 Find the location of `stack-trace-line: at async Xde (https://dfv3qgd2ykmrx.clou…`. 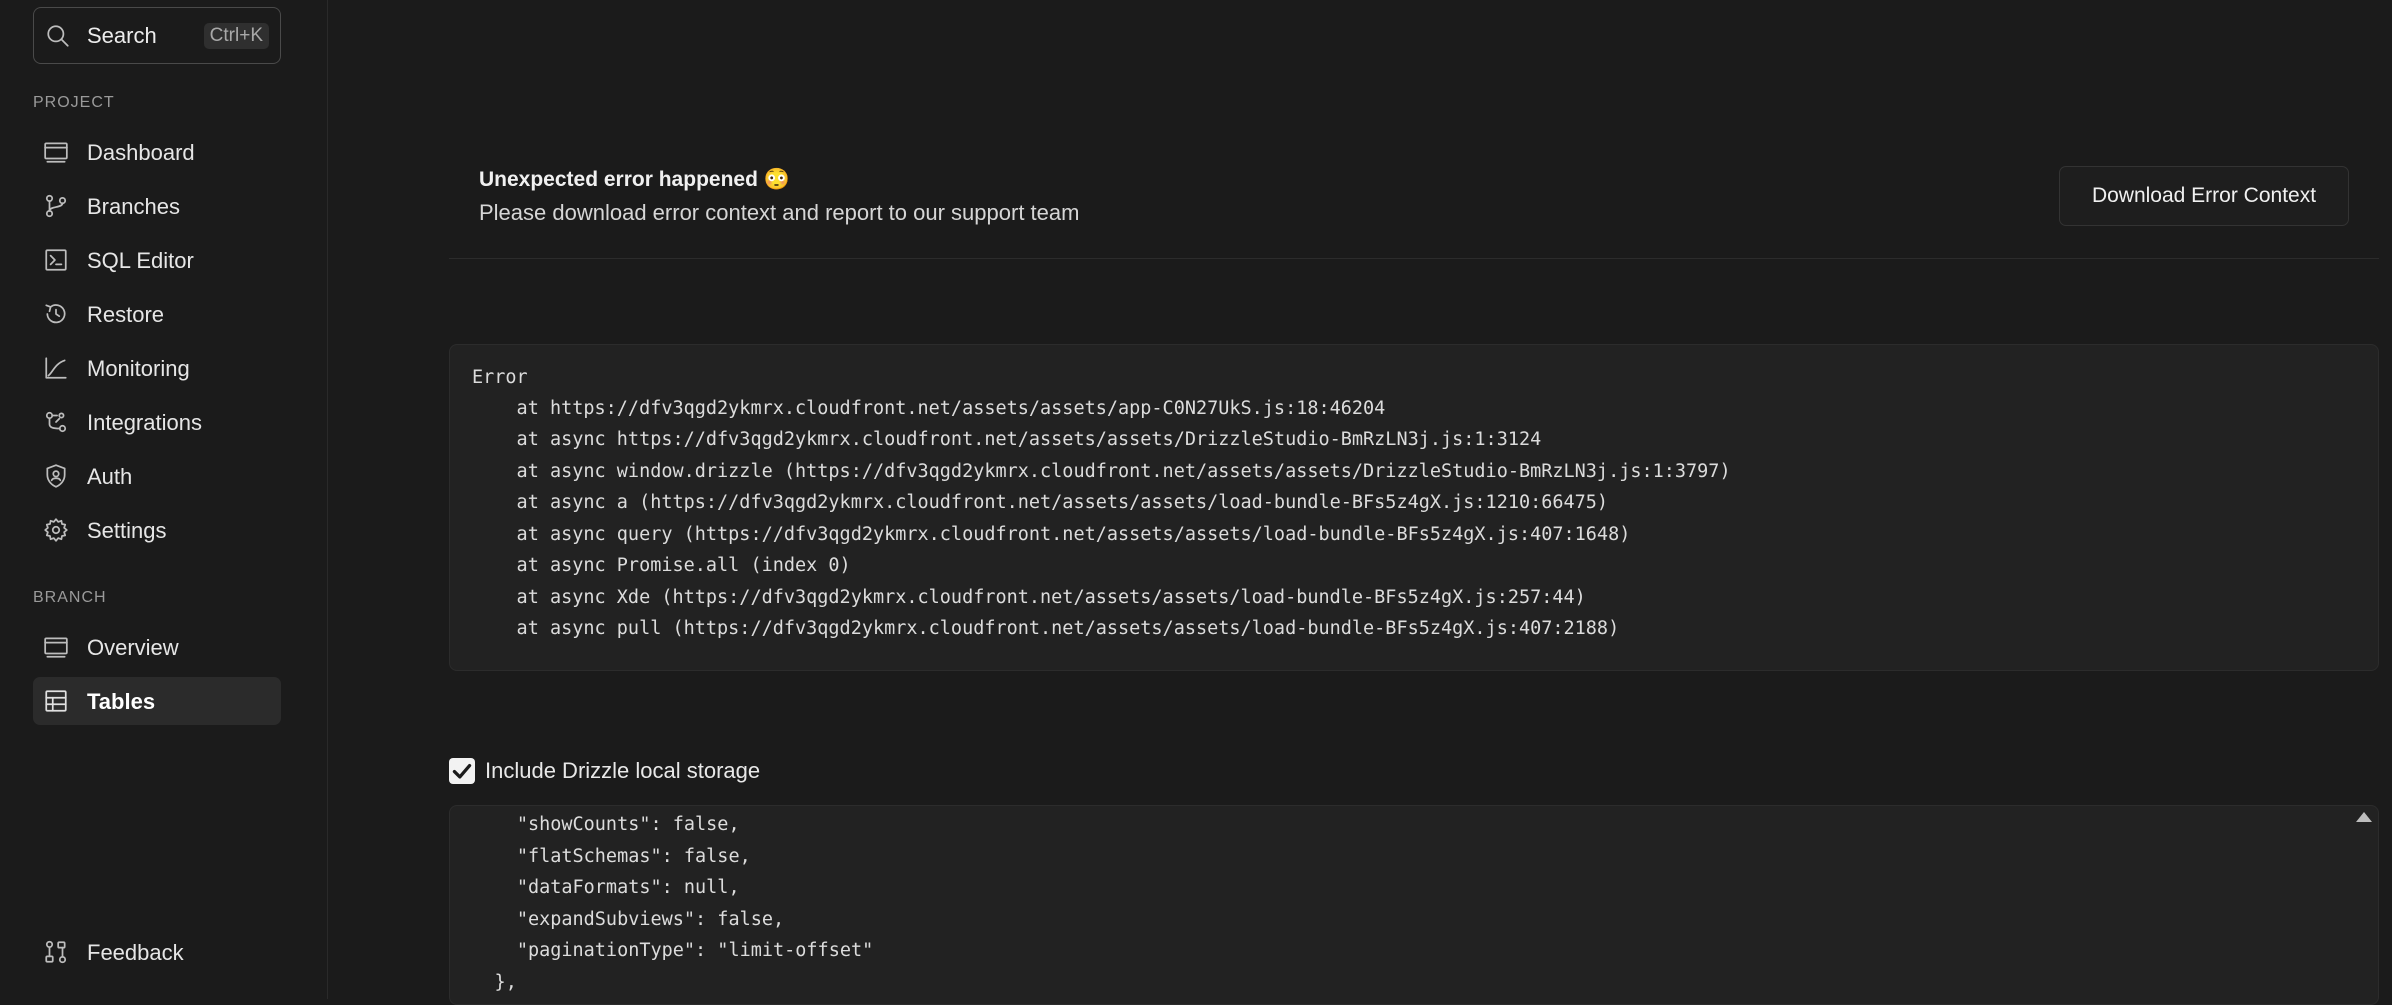

stack-trace-line: at async Xde (https://dfv3qgd2ykmrx.clou… is located at coordinates (1029, 597).